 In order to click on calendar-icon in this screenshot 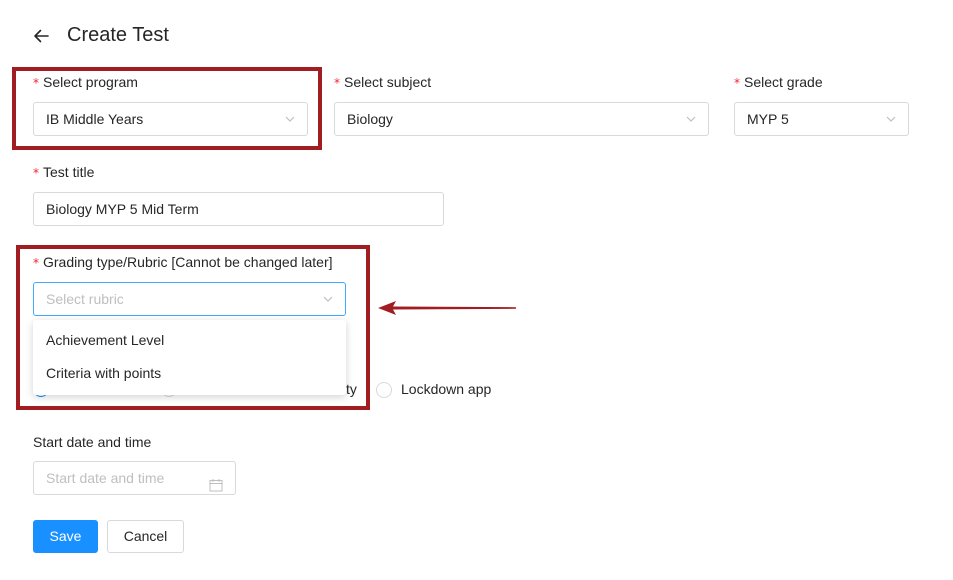, I will do `click(216, 487)`.